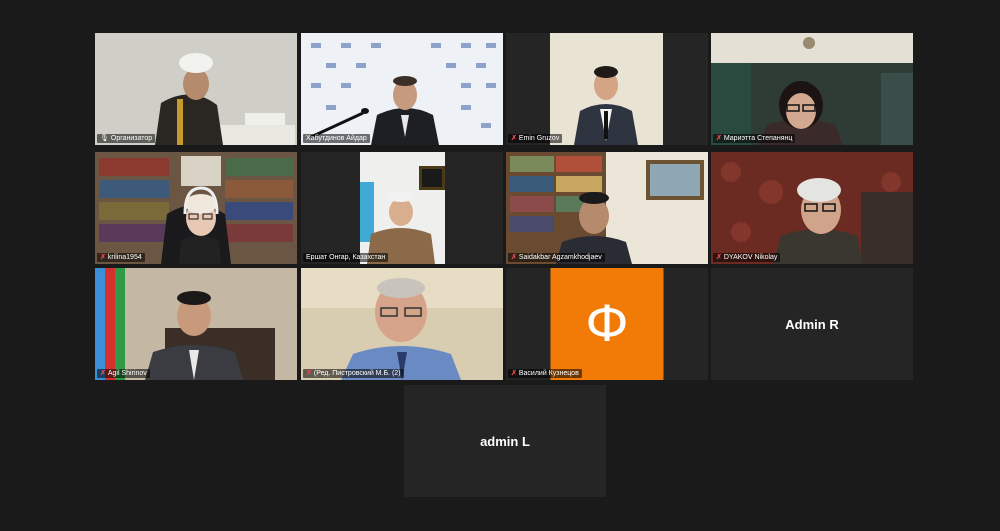 Image resolution: width=1000 pixels, height=531 pixels. What do you see at coordinates (124, 257) in the screenshot?
I see `participant-name: krilina1954` at bounding box center [124, 257].